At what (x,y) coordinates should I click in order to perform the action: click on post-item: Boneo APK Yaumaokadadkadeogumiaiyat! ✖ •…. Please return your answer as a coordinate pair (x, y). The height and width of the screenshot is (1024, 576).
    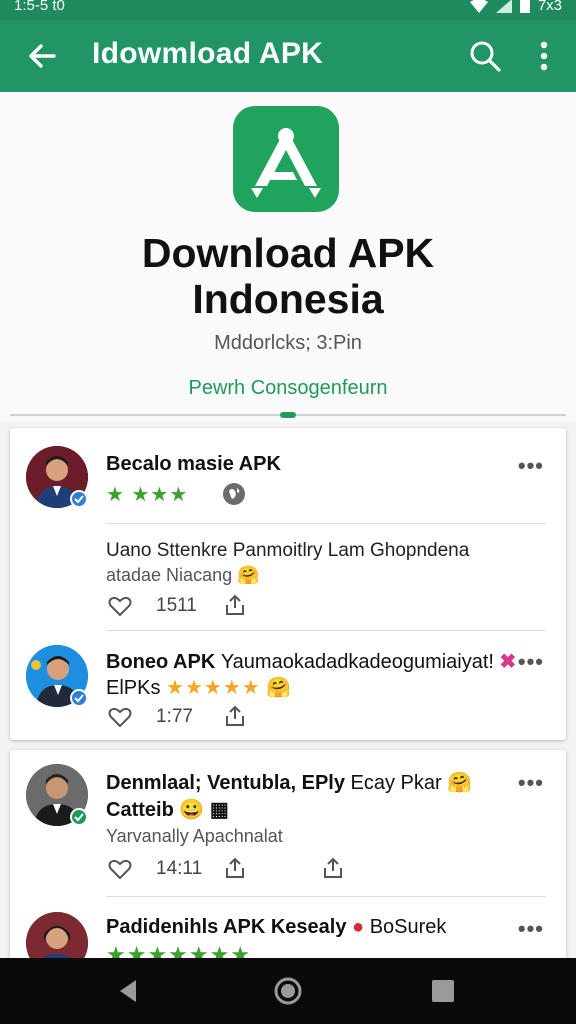
    Looking at the image, I should click on (288, 685).